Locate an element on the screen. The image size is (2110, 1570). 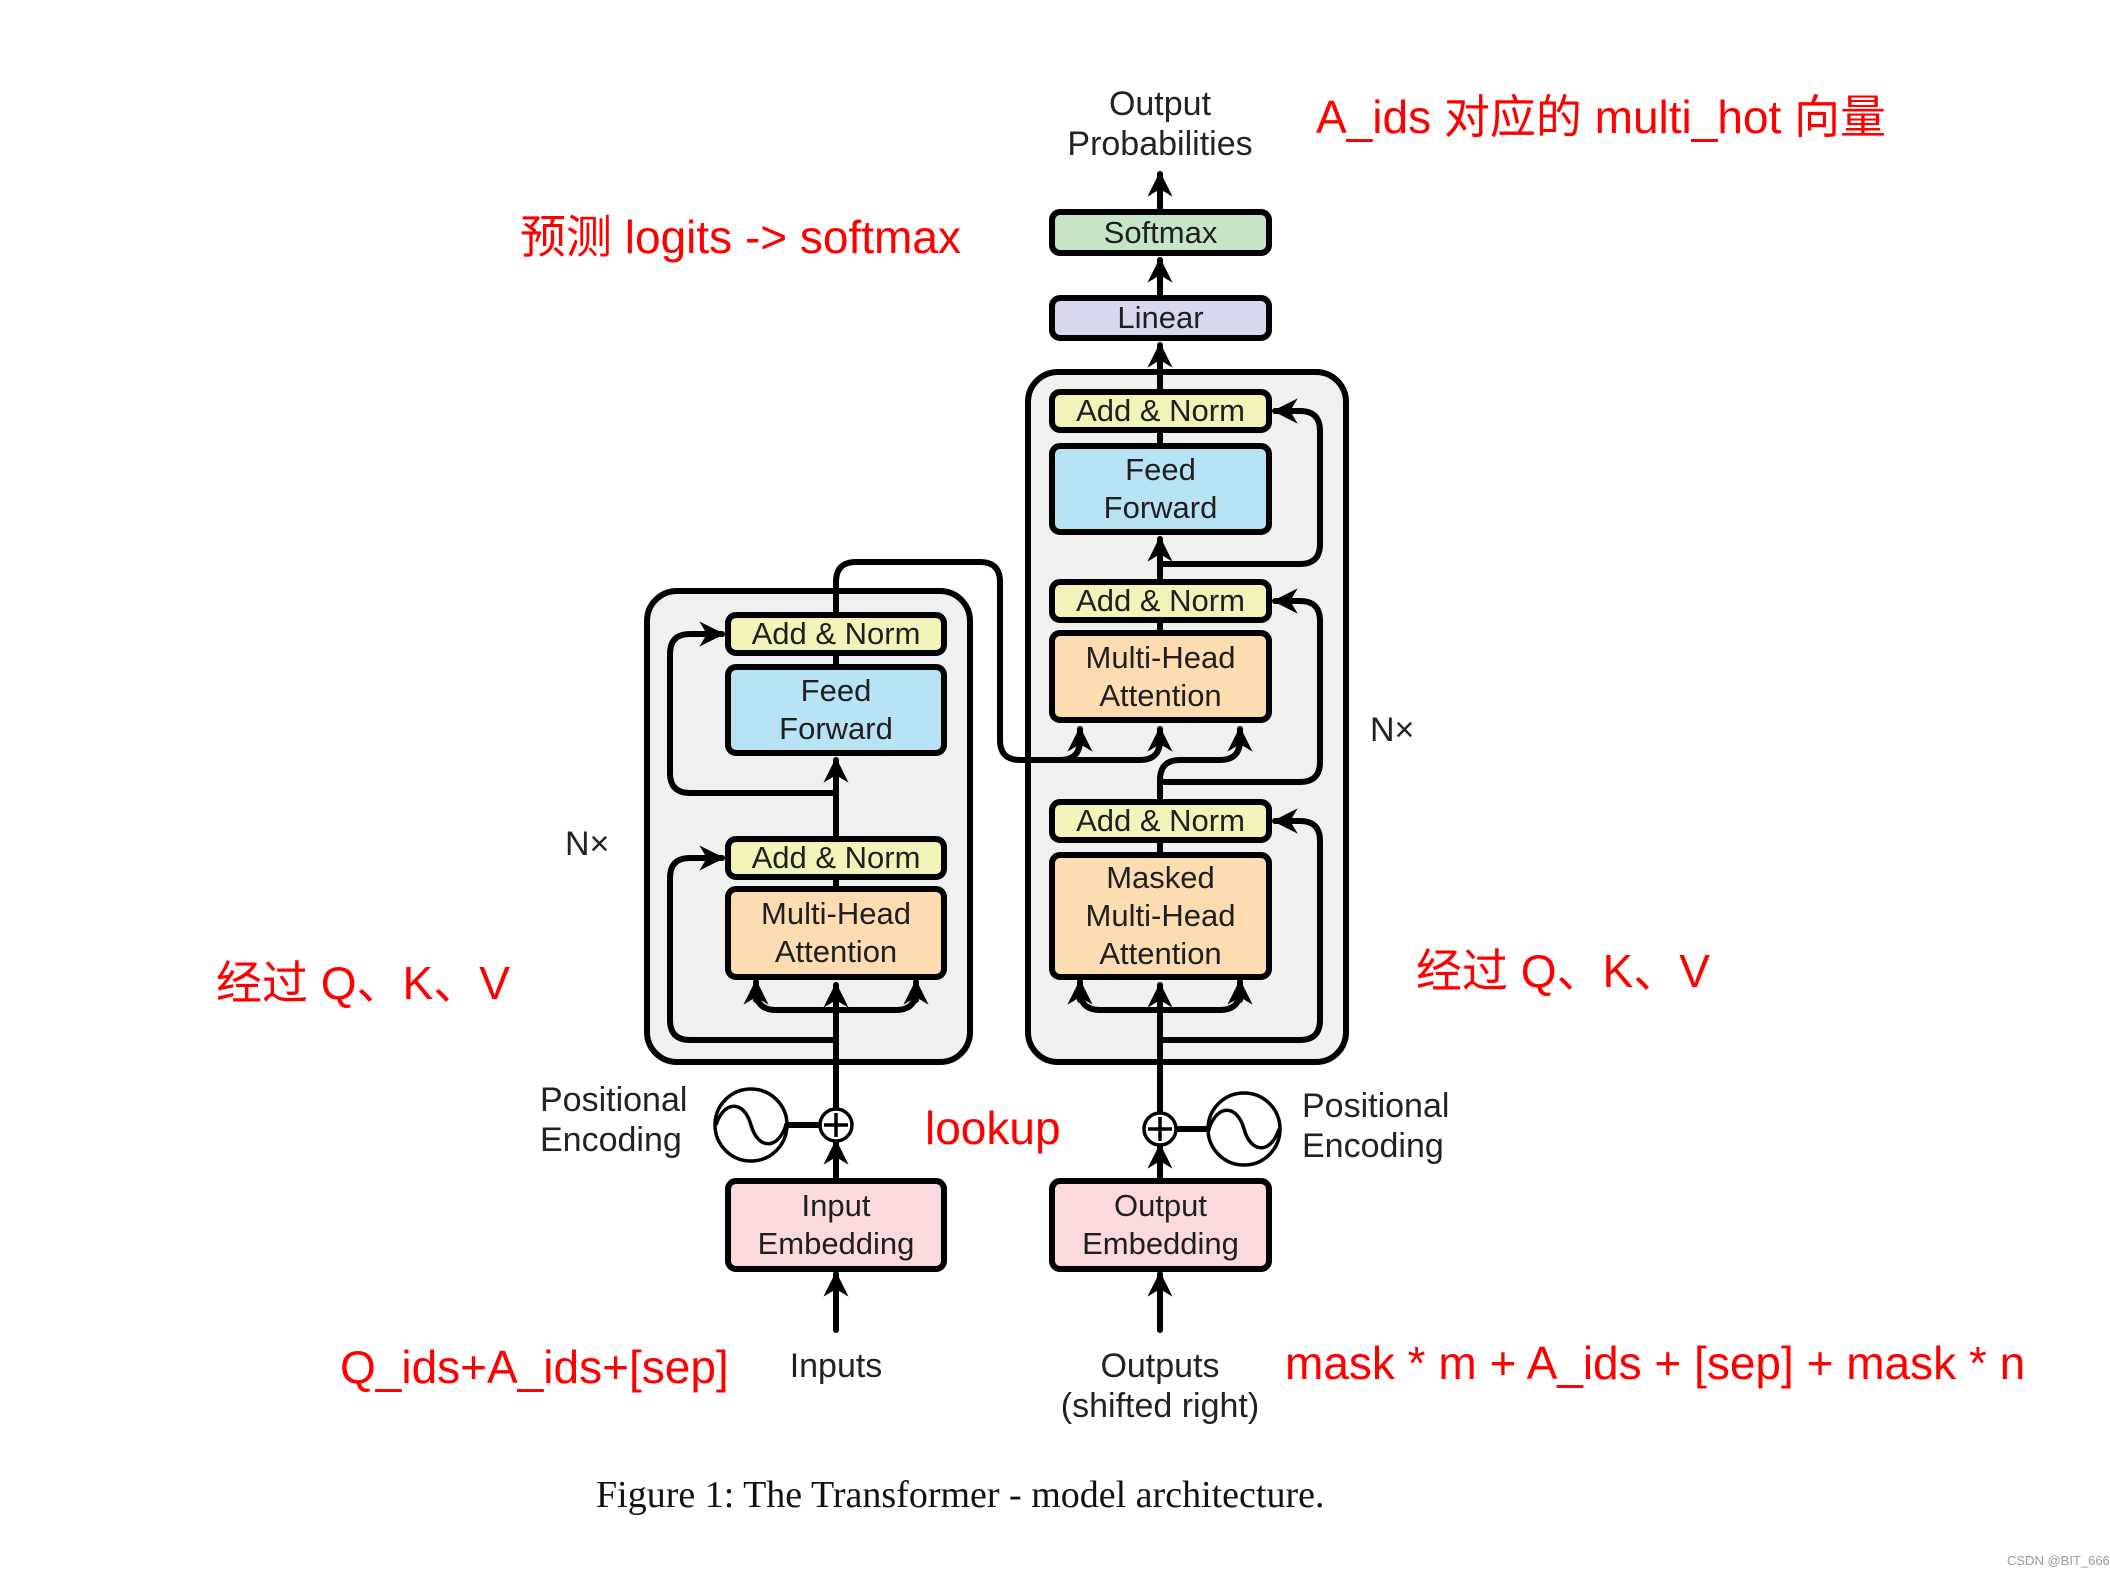
decoder-feed-forward-label: Feed Forward is located at coordinates (1160, 489).